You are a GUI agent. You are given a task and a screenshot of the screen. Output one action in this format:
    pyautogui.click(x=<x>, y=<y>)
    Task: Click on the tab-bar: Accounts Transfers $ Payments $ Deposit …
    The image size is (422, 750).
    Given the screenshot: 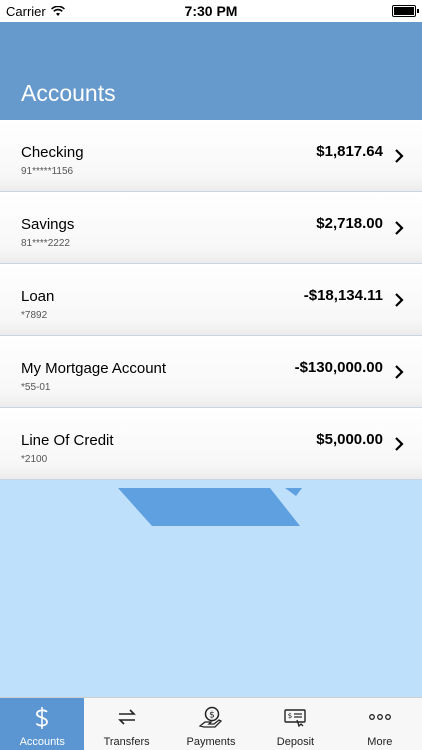 What is the action you would take?
    pyautogui.click(x=211, y=723)
    